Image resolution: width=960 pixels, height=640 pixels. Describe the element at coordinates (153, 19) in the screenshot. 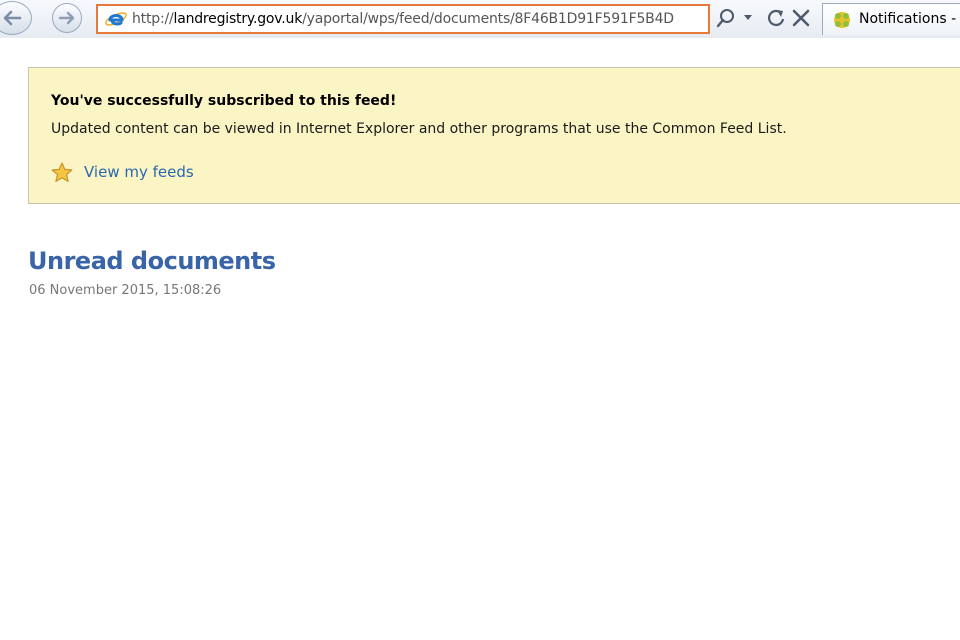

I see `url-prefix: http://` at that location.